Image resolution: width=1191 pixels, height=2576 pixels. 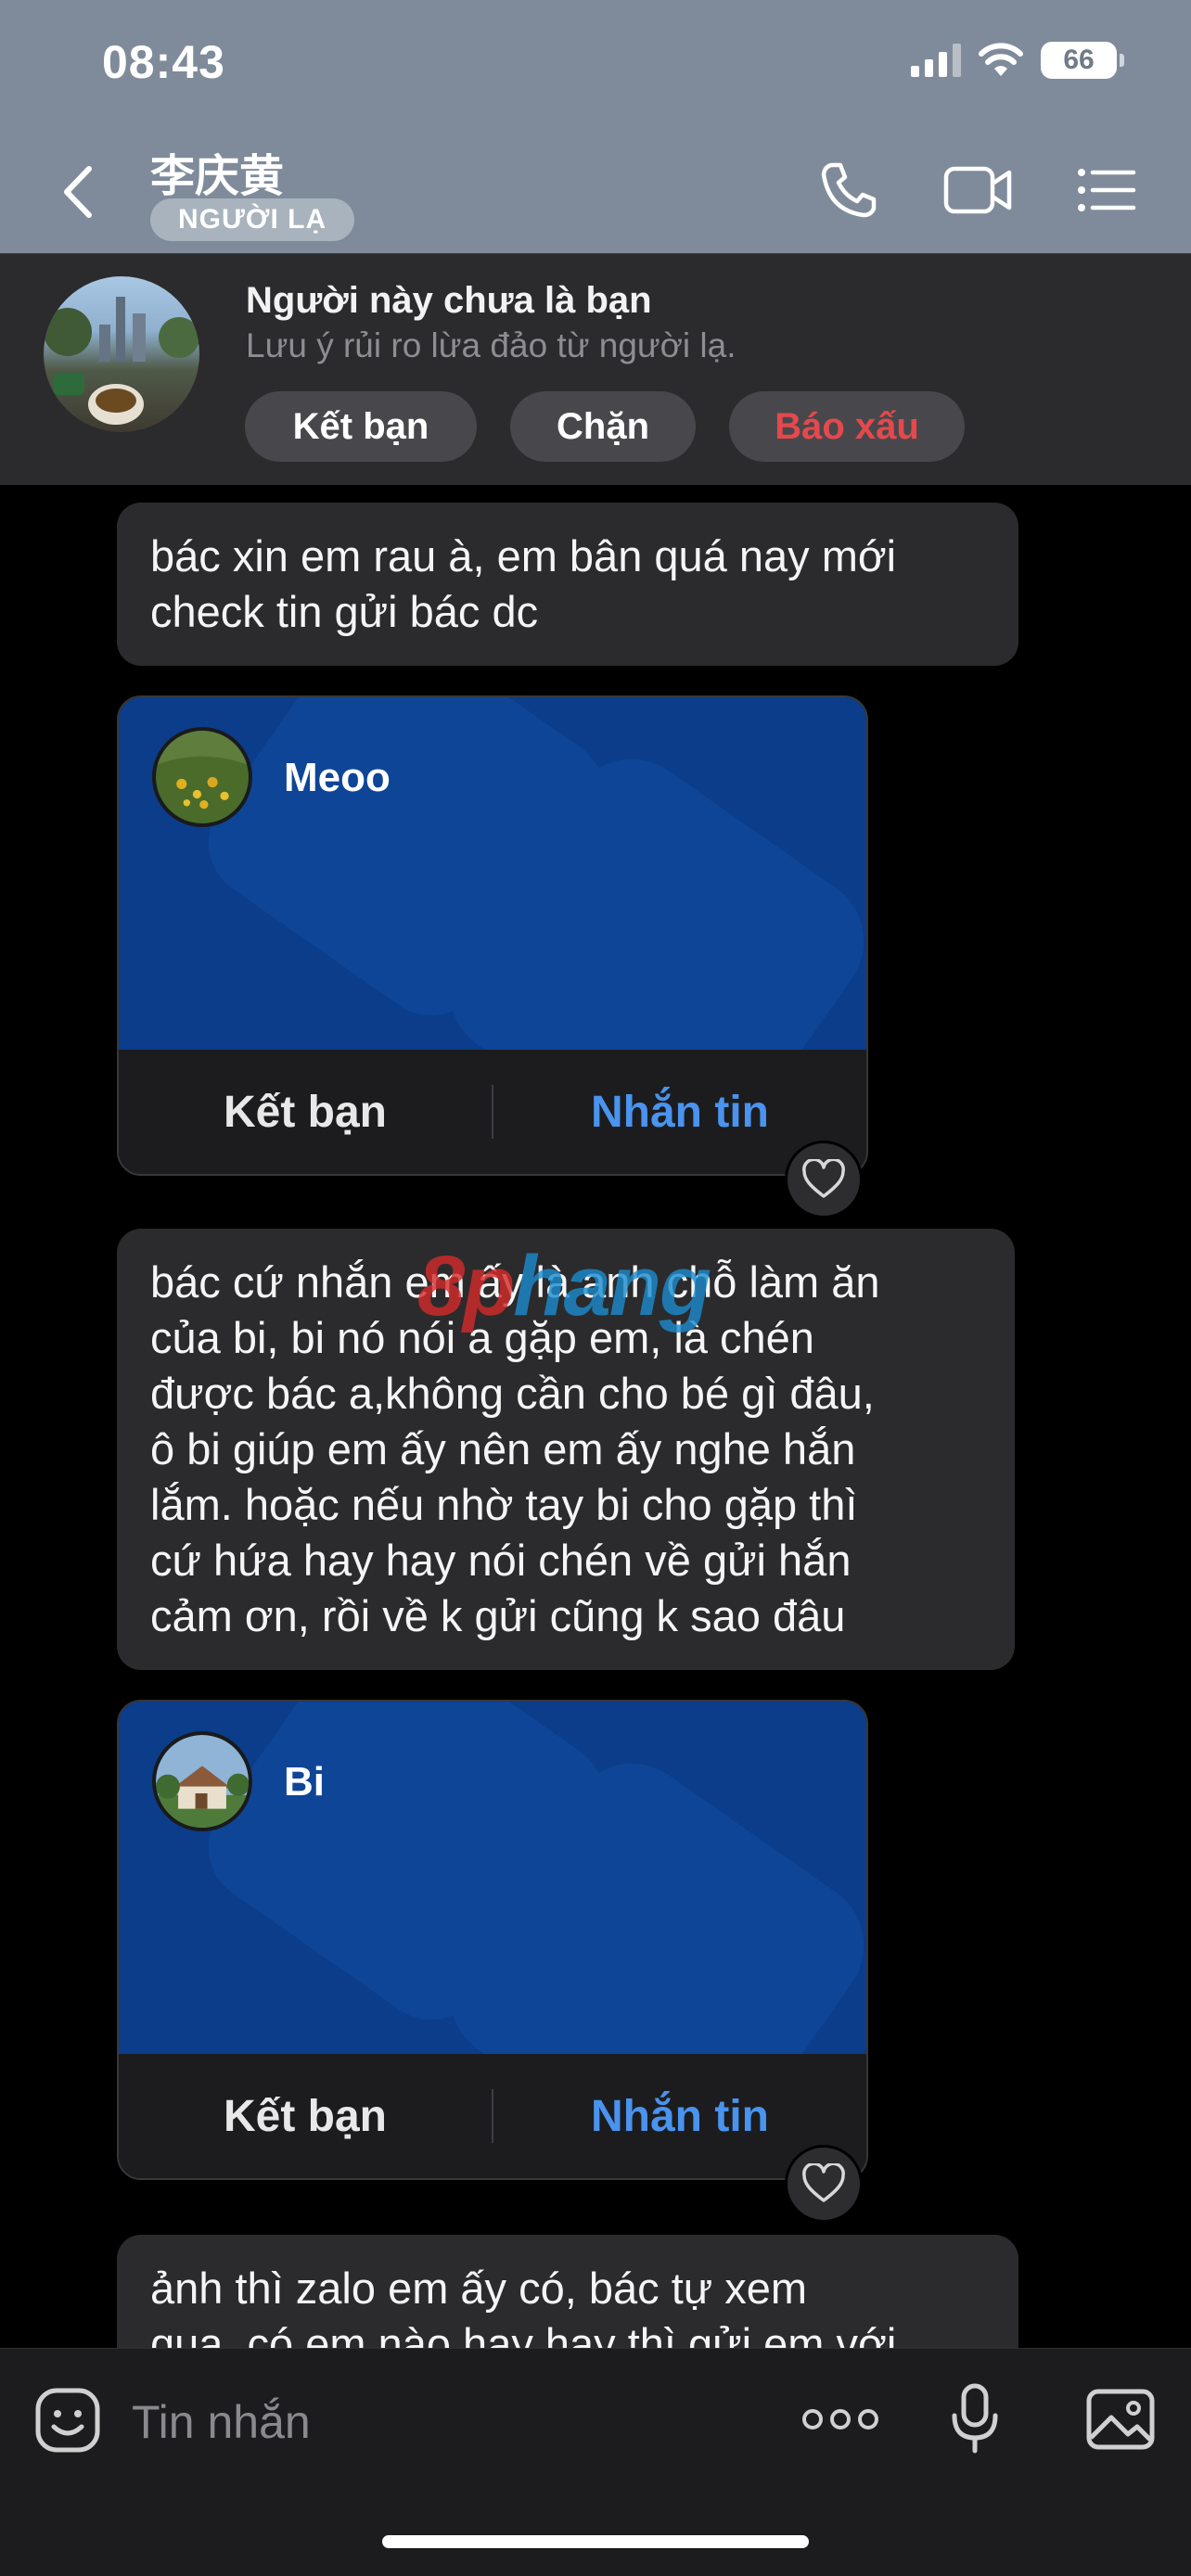 I want to click on home-indicator, so click(x=595, y=2541).